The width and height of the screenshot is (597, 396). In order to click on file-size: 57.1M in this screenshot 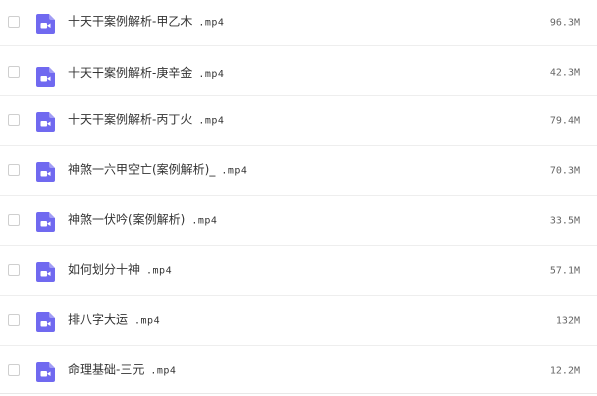, I will do `click(564, 270)`.